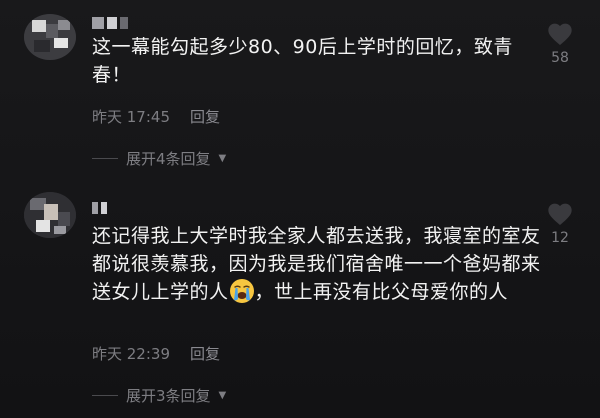 Image resolution: width=600 pixels, height=418 pixels. What do you see at coordinates (168, 159) in the screenshot?
I see `expand-replies-label: 展开4条回复` at bounding box center [168, 159].